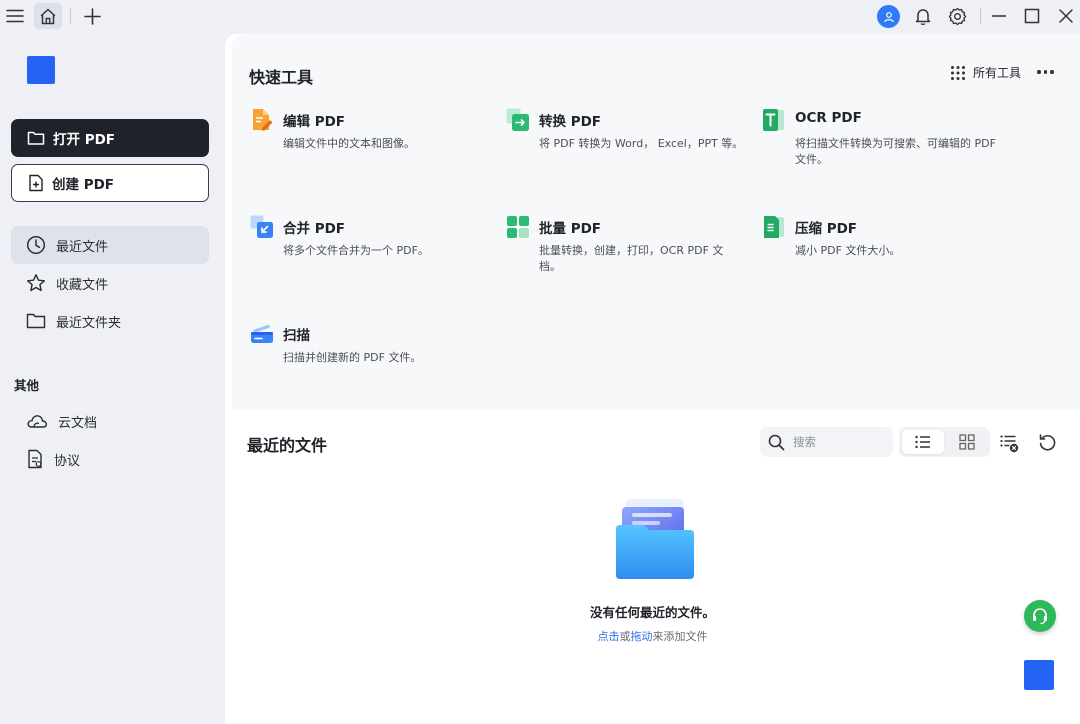 Image resolution: width=1080 pixels, height=724 pixels. What do you see at coordinates (570, 122) in the screenshot?
I see `tool-title: 转换 PDF` at bounding box center [570, 122].